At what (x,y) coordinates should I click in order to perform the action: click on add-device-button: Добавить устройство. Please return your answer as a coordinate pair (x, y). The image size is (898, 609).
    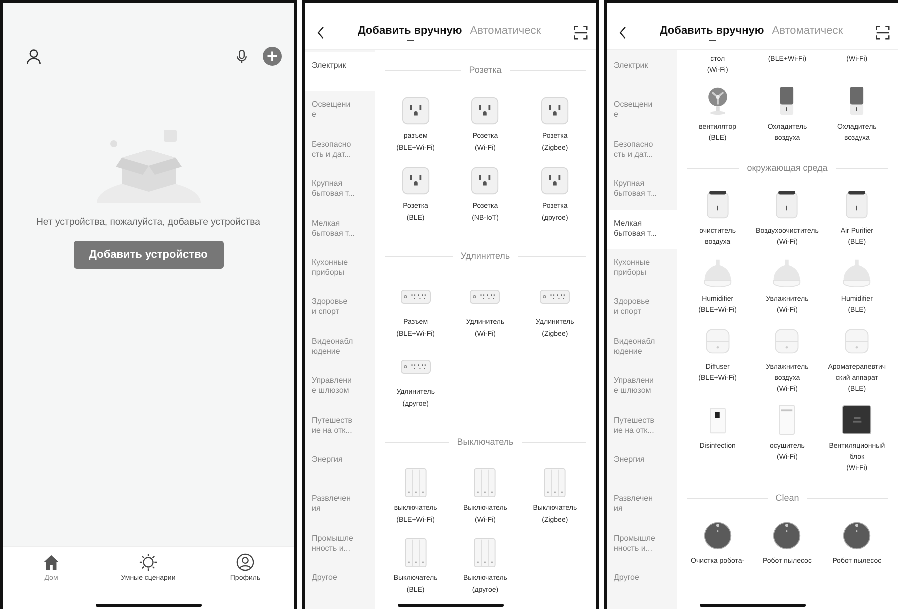
    Looking at the image, I should click on (149, 255).